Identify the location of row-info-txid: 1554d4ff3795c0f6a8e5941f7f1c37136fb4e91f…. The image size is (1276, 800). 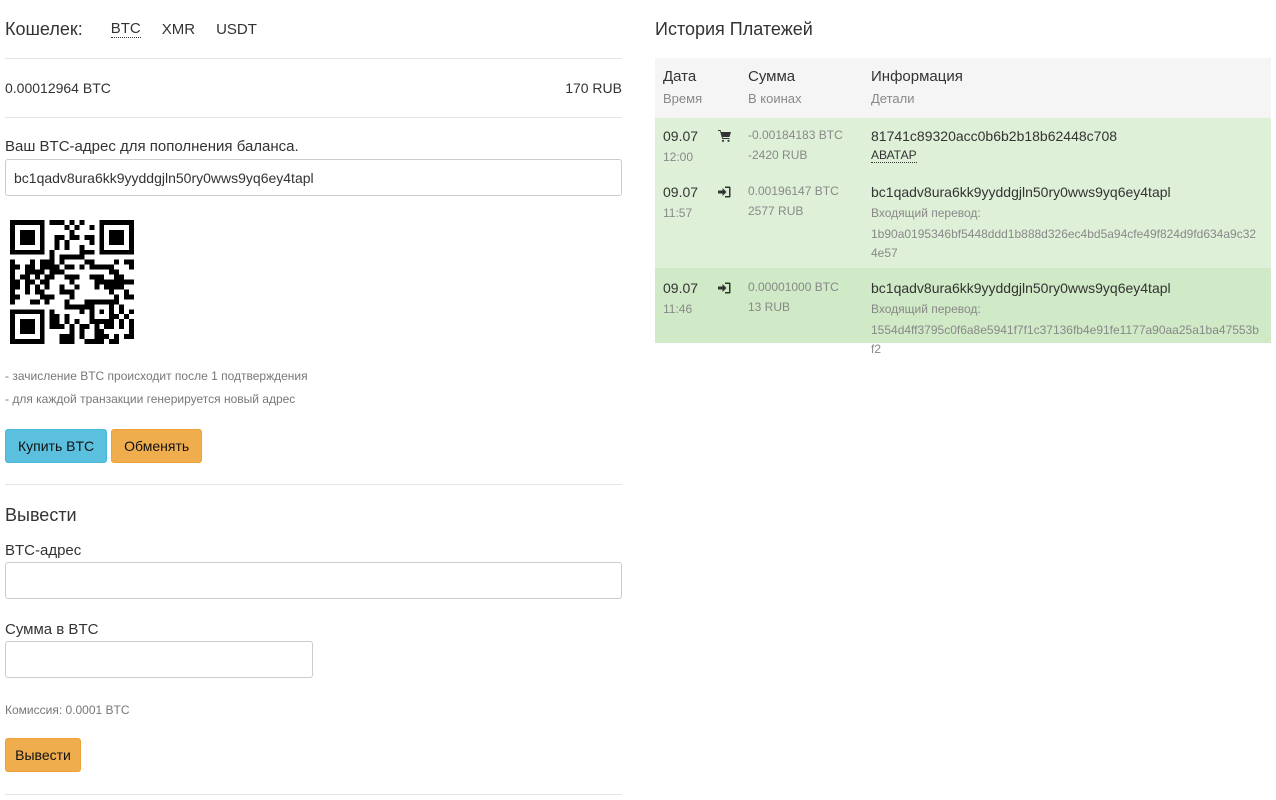
(1065, 339).